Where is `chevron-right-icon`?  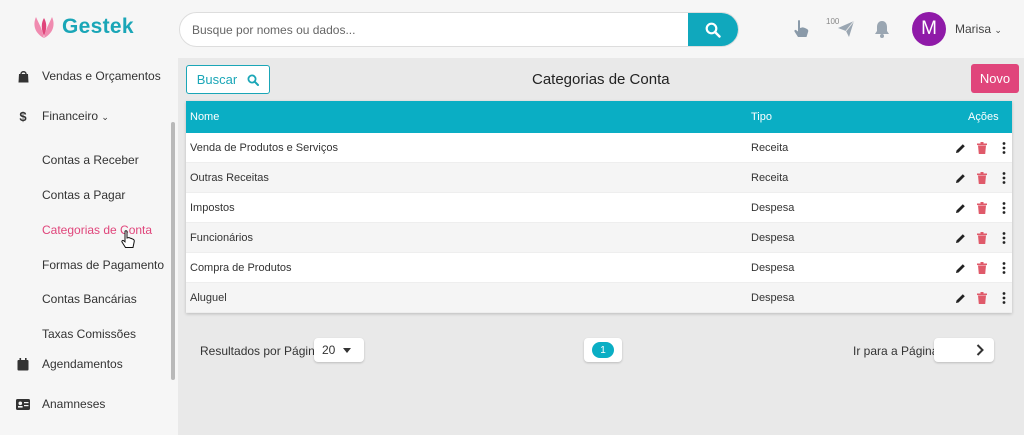 chevron-right-icon is located at coordinates (980, 350).